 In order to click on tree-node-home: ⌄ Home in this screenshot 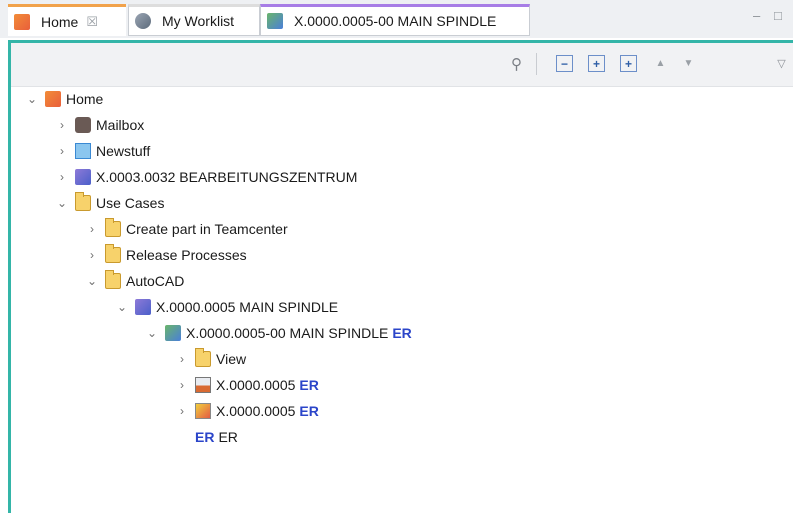, I will do `click(64, 99)`.